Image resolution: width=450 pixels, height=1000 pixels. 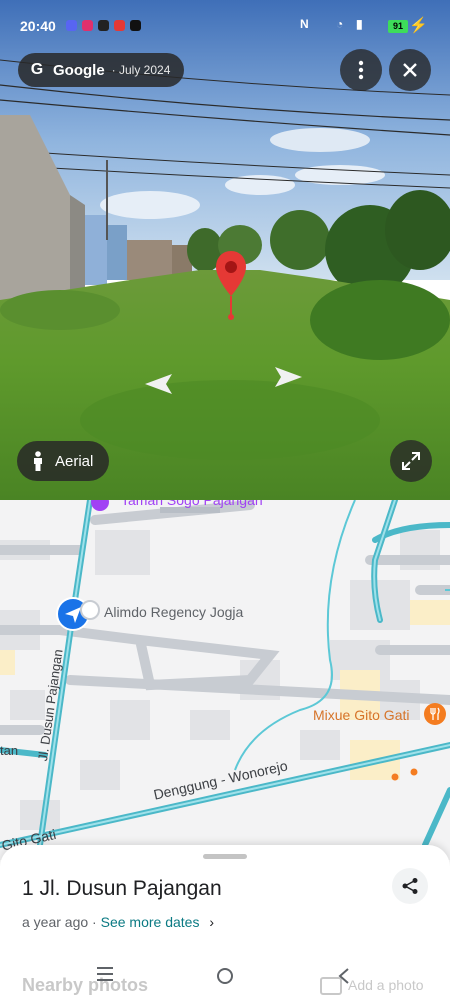 I want to click on see-more-dates-link: See more dates, so click(x=150, y=922).